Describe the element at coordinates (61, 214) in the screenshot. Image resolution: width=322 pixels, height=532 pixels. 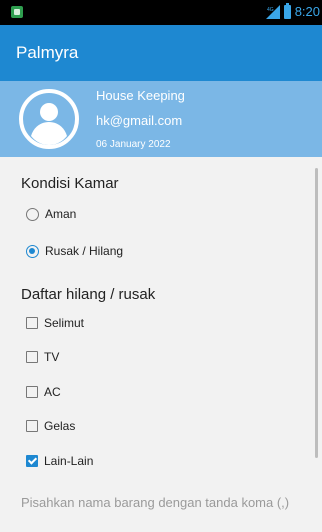
I see `radio-aman-label: Aman` at that location.